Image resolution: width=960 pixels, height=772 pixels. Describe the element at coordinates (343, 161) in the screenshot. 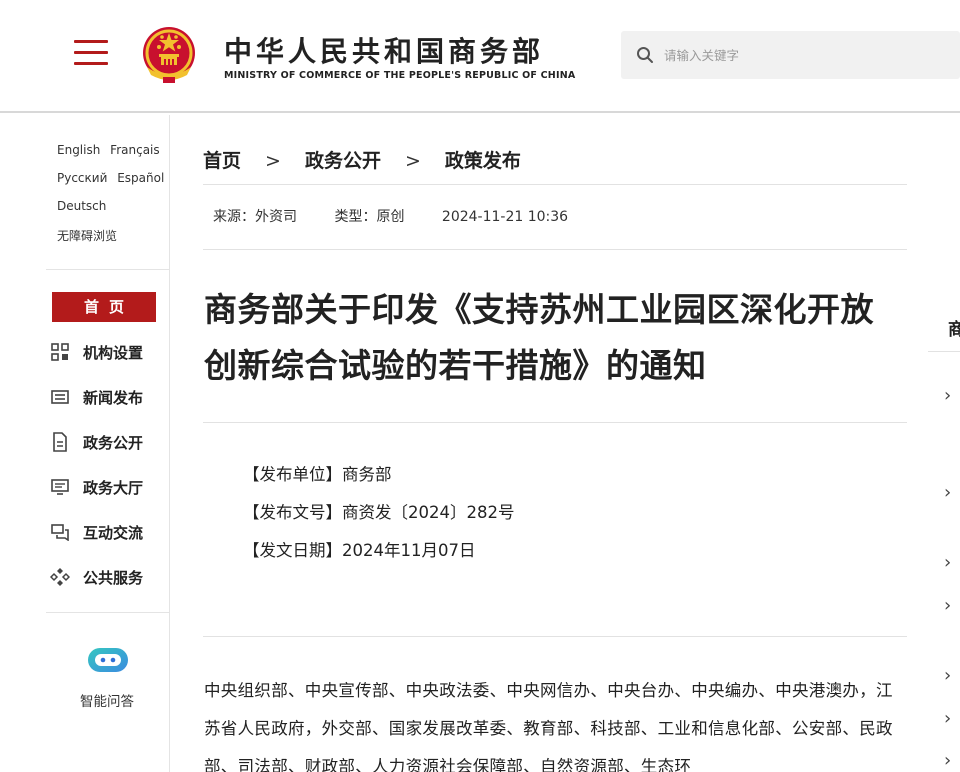

I see `breadcrumb-gov-affairs: 政务公开` at that location.